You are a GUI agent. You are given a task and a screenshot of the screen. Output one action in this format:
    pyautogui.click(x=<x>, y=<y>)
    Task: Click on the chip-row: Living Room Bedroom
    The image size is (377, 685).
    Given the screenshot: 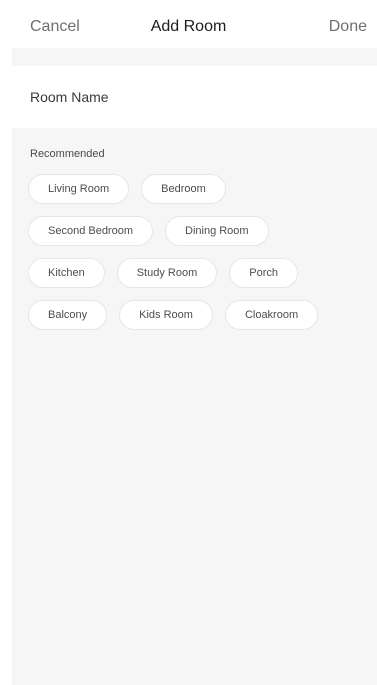 What is the action you would take?
    pyautogui.click(x=200, y=189)
    